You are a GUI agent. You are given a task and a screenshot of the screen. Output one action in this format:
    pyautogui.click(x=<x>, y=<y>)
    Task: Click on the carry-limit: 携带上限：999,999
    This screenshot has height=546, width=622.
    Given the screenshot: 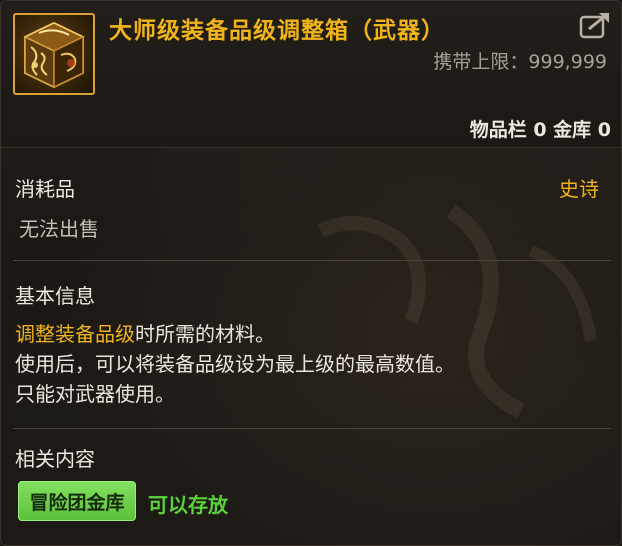 What is the action you would take?
    pyautogui.click(x=520, y=60)
    